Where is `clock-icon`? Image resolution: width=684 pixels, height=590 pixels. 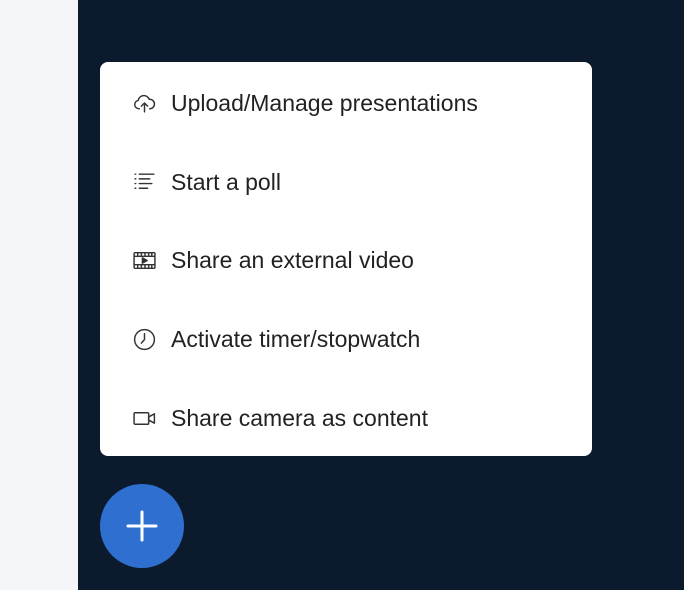
clock-icon is located at coordinates (144, 339).